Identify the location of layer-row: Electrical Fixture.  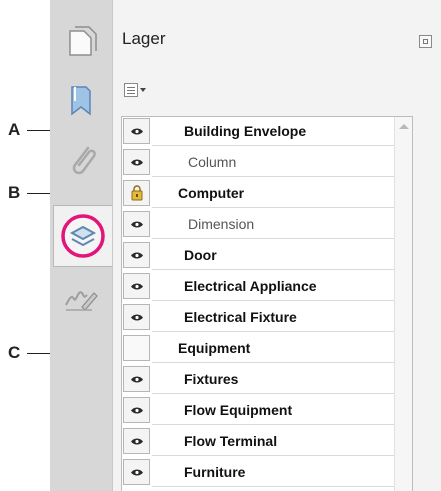
(267, 317).